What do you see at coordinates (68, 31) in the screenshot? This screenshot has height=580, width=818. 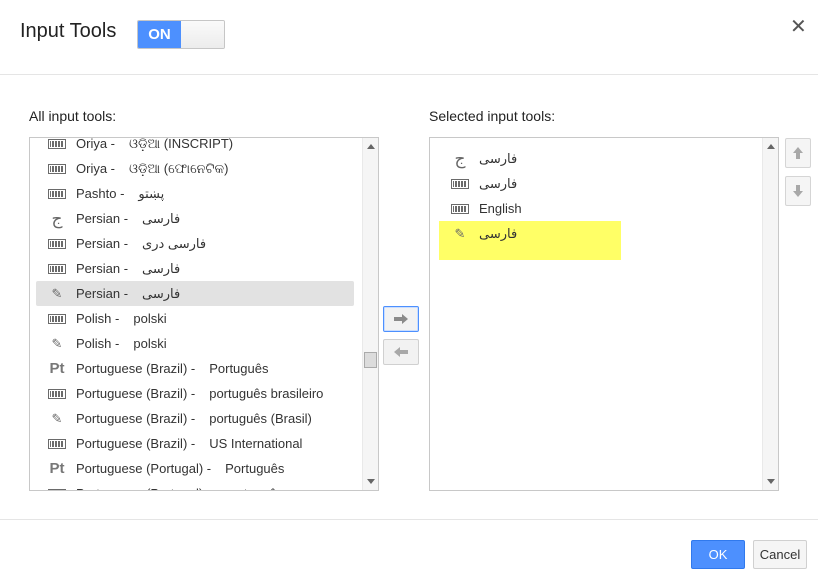 I see `dialog-title: Input Tools` at bounding box center [68, 31].